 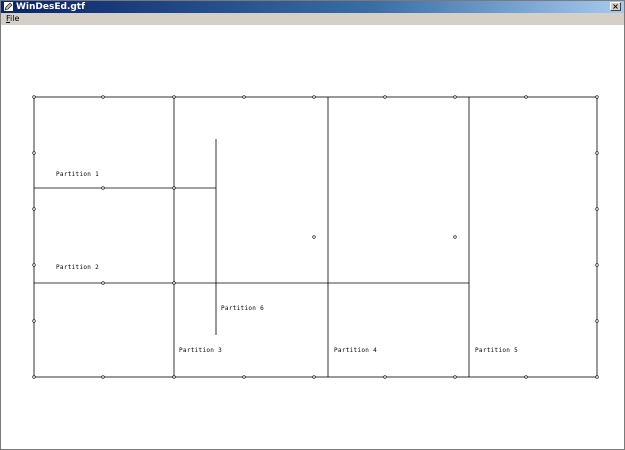 What do you see at coordinates (200, 350) in the screenshot?
I see `partition-3-label: Partition 3` at bounding box center [200, 350].